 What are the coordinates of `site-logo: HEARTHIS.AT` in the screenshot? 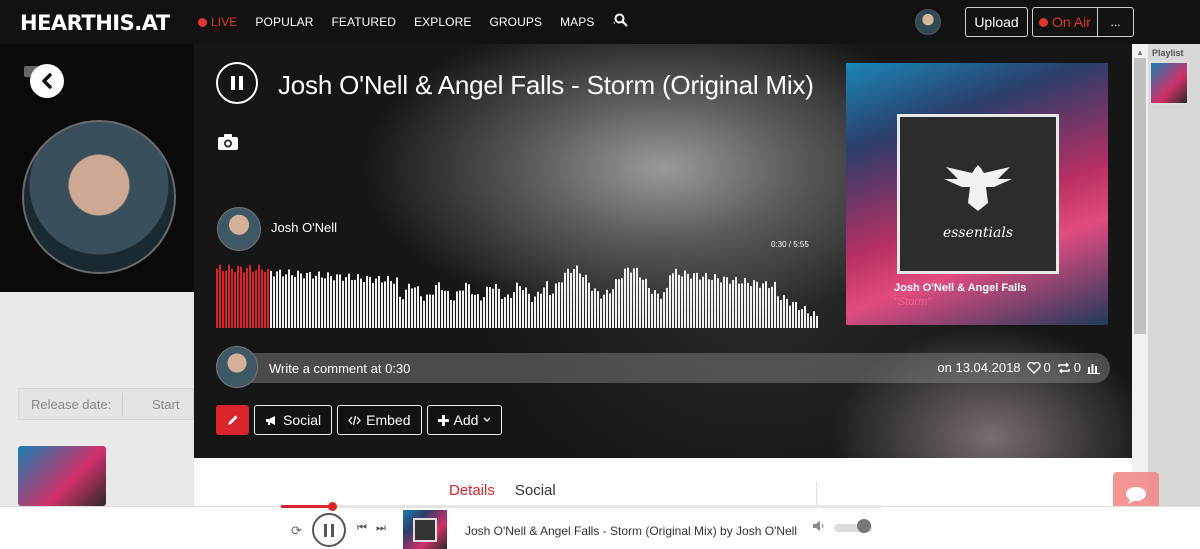 It's located at (95, 23).